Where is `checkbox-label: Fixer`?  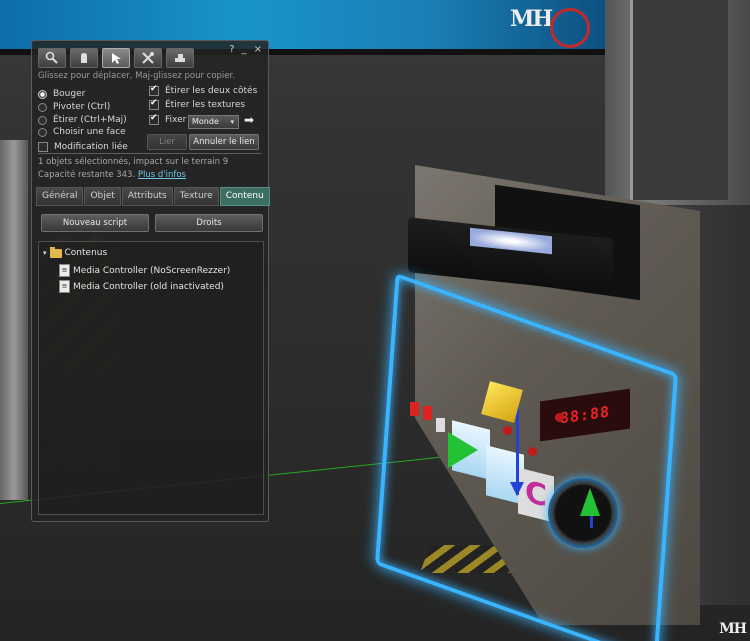
checkbox-label: Fixer is located at coordinates (176, 120).